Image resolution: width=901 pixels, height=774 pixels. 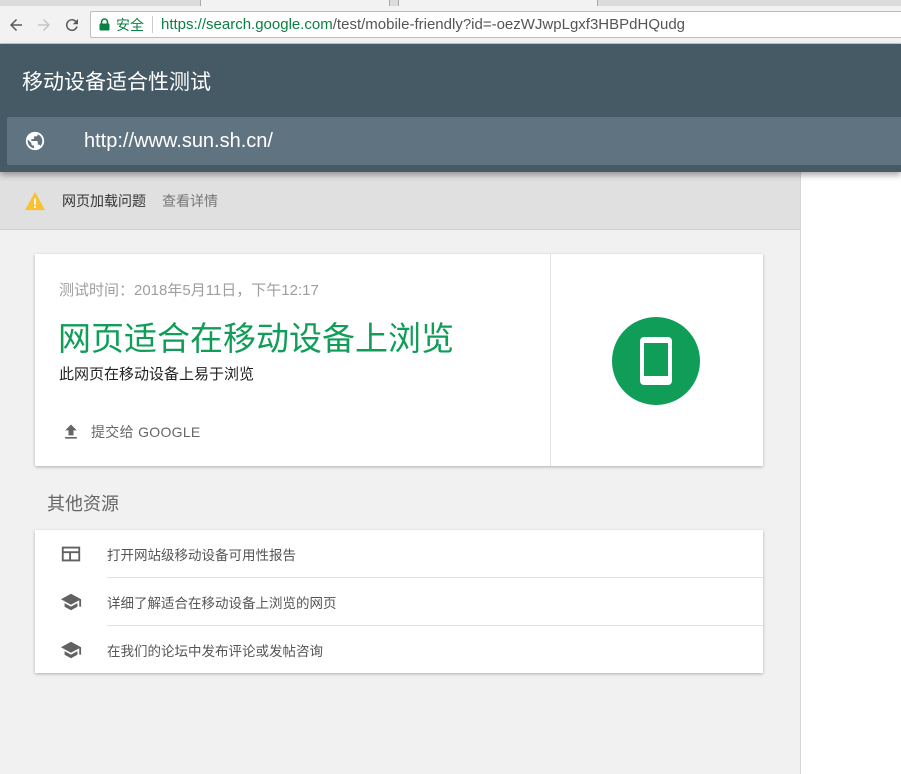 What do you see at coordinates (35, 141) in the screenshot?
I see `globe-icon` at bounding box center [35, 141].